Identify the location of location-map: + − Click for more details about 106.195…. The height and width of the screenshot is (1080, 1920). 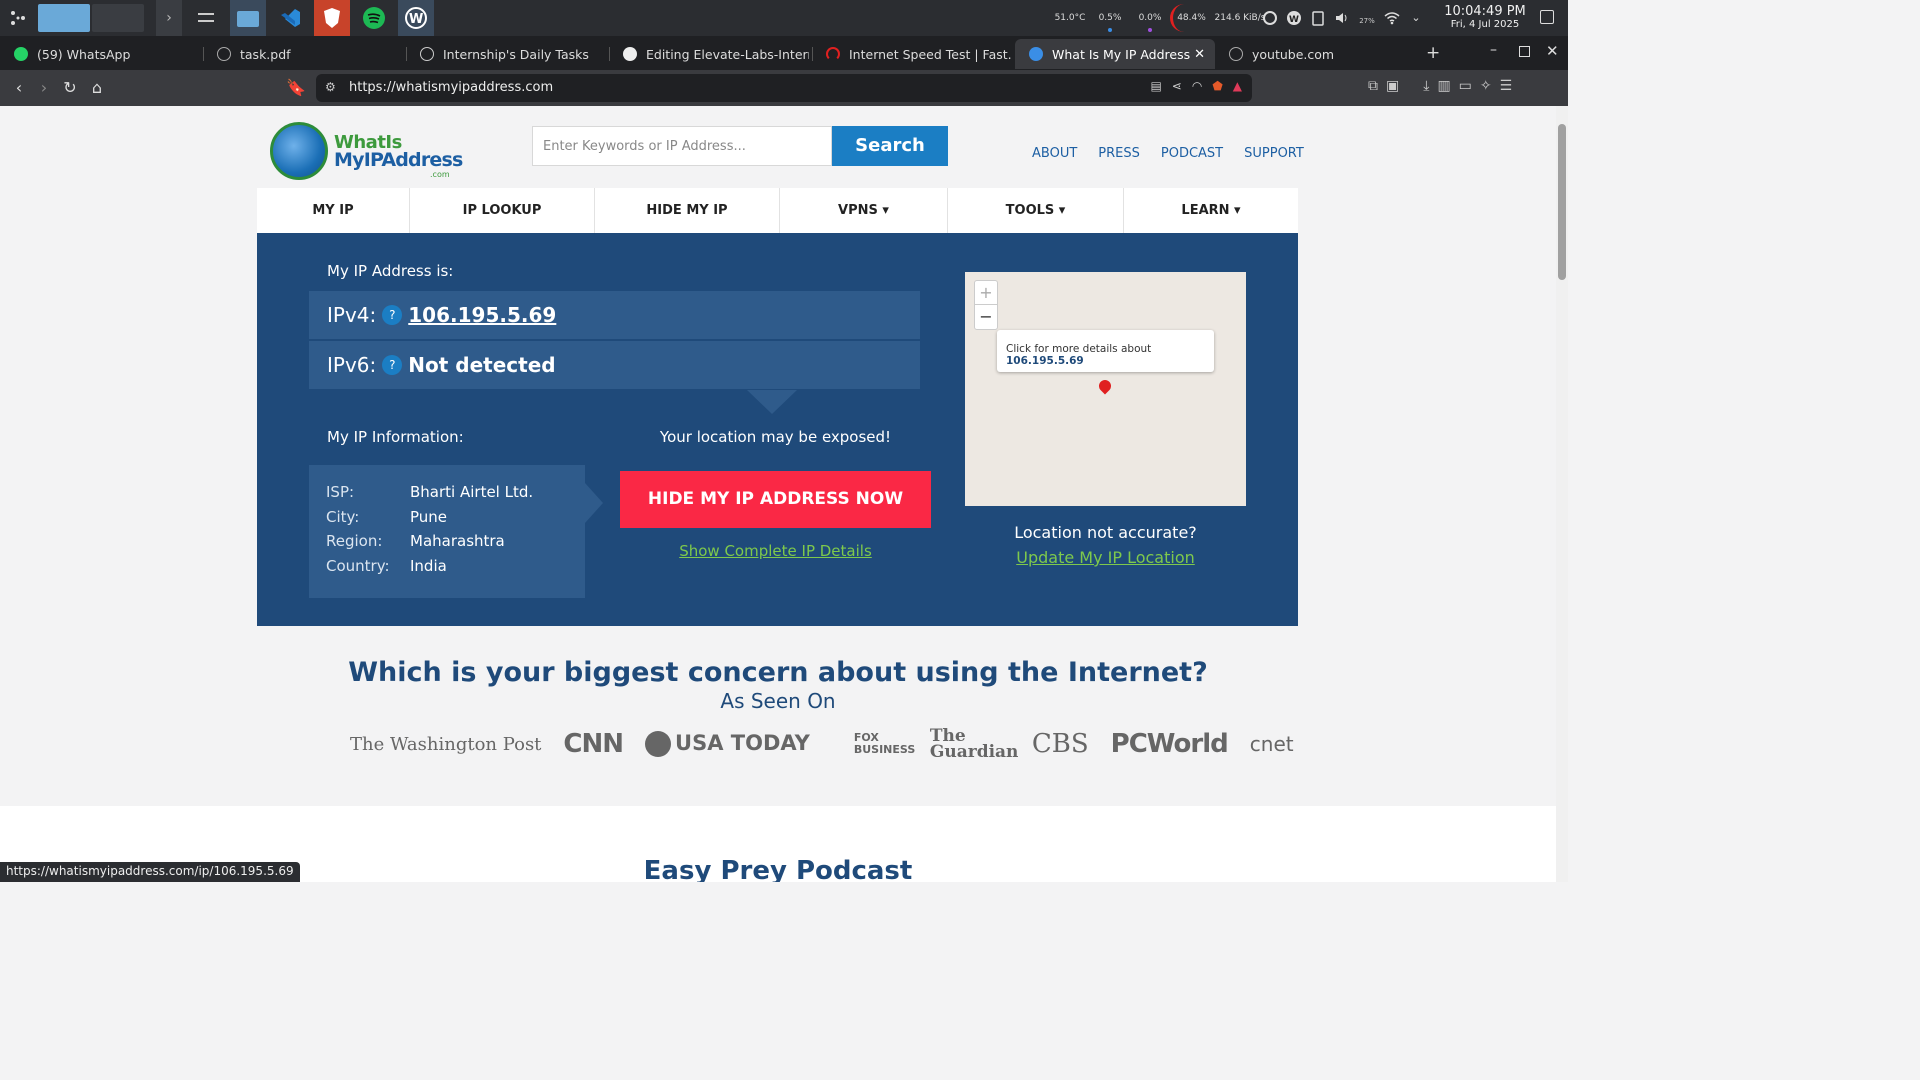
(1105, 389).